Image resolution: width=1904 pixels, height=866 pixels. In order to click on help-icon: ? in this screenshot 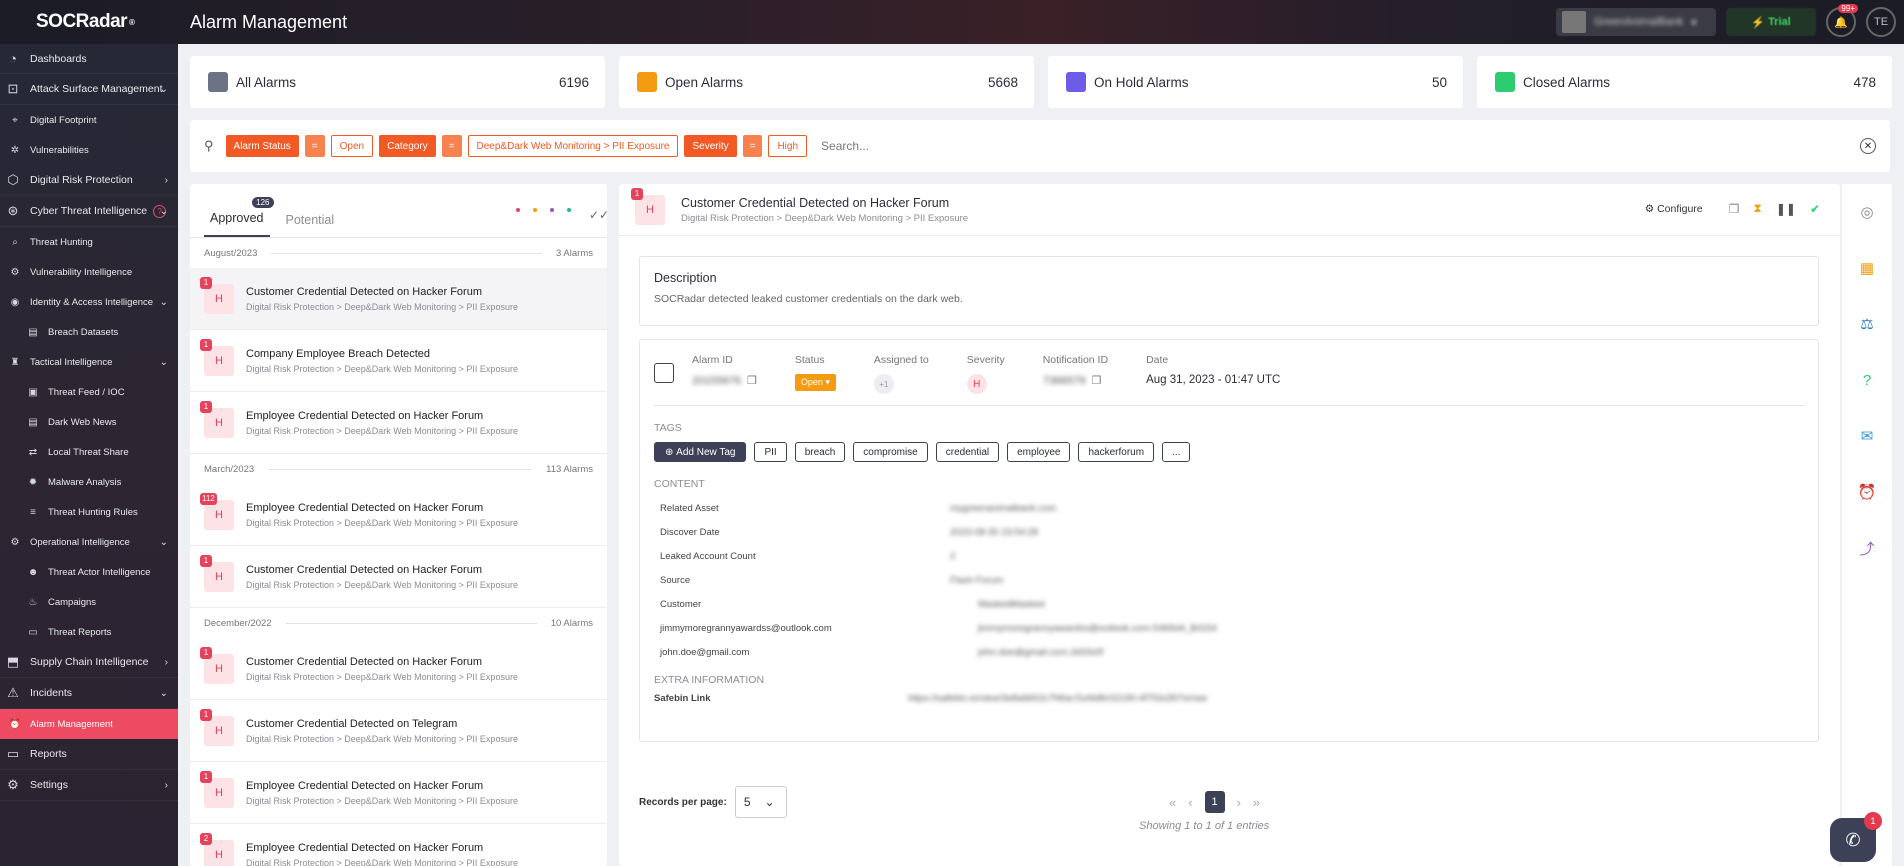, I will do `click(1867, 380)`.